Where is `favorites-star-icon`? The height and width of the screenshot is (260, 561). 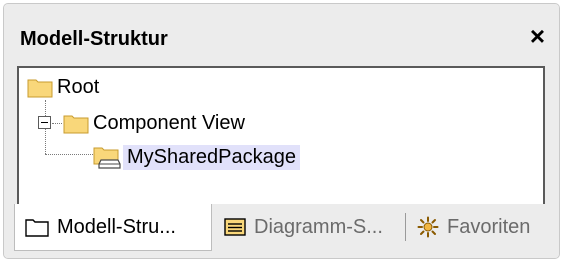 favorites-star-icon is located at coordinates (428, 227).